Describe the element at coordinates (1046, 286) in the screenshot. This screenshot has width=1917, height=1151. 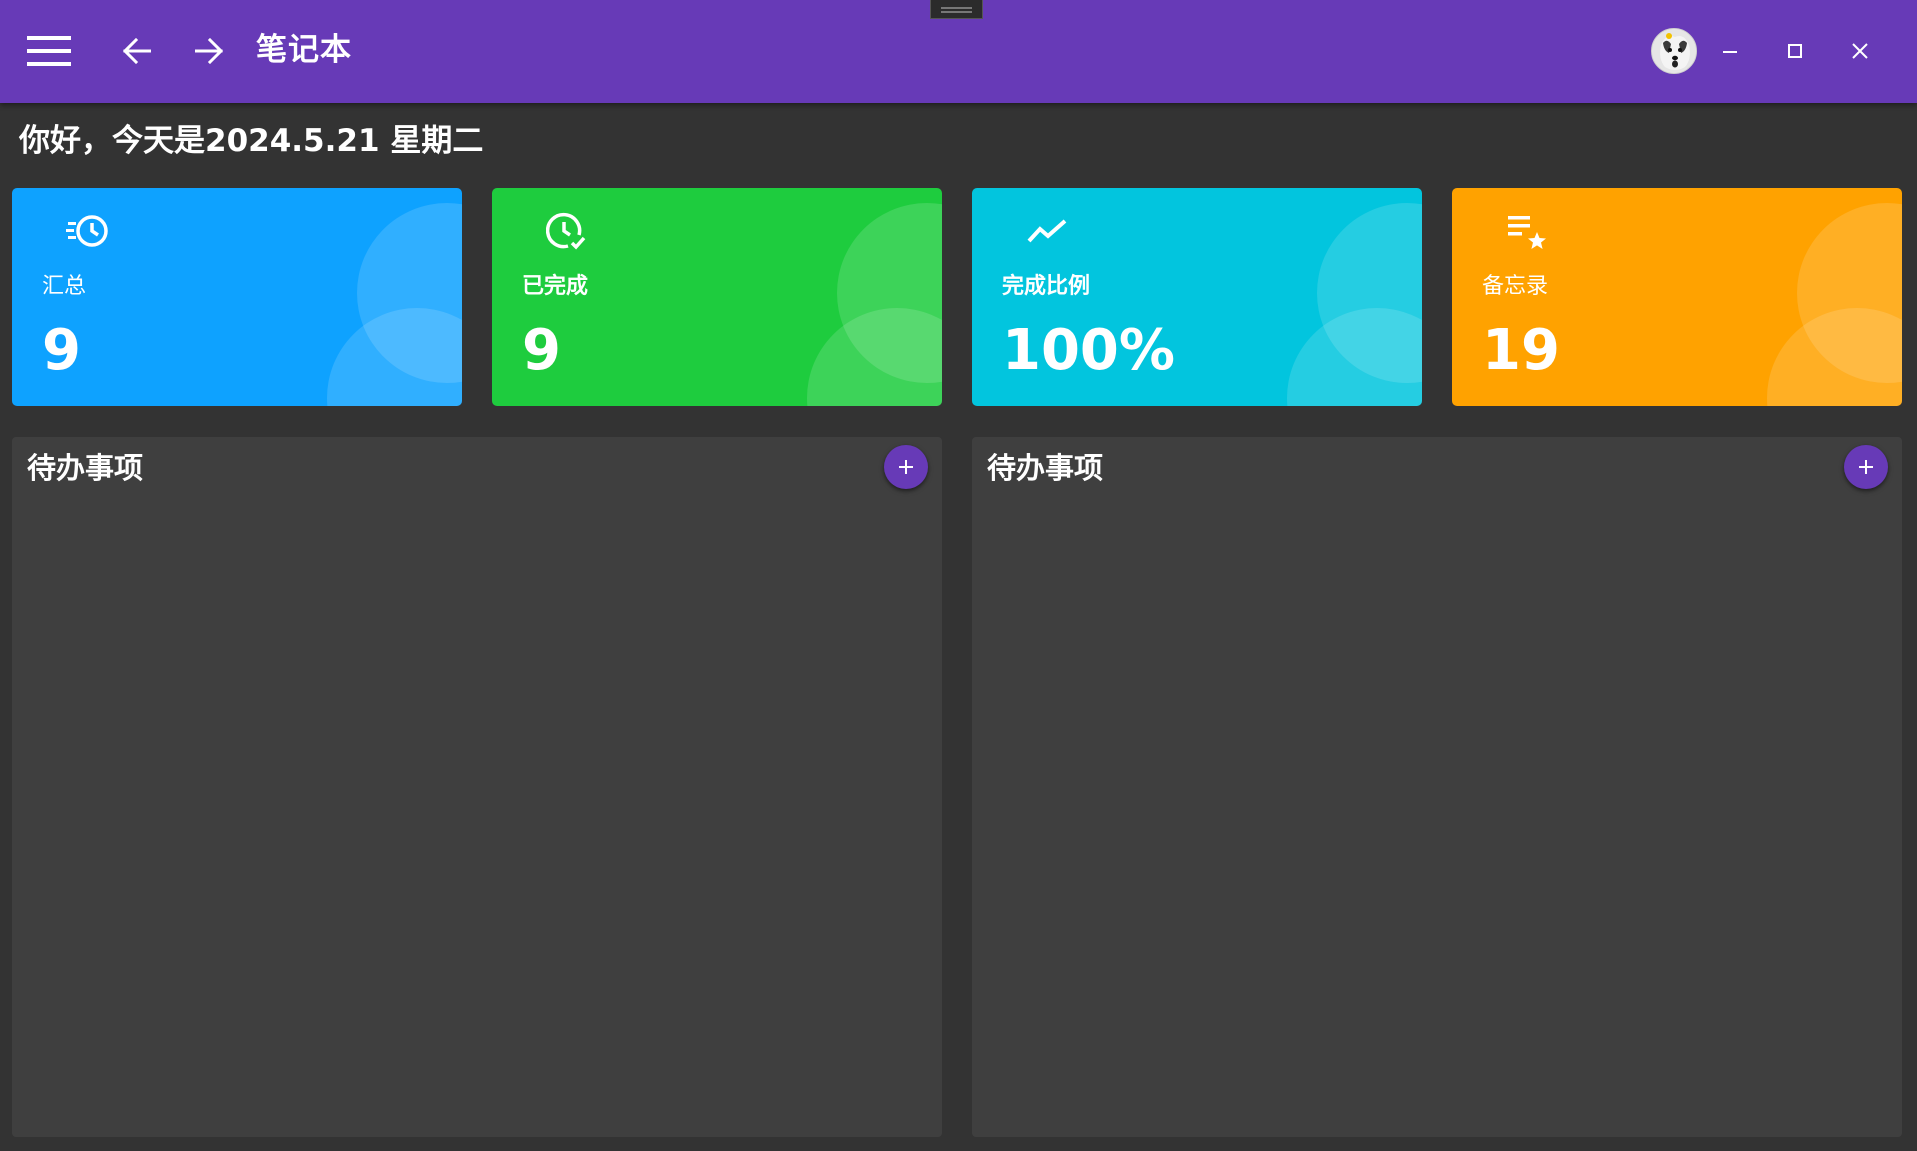
I see `card-label: 完成比例` at that location.